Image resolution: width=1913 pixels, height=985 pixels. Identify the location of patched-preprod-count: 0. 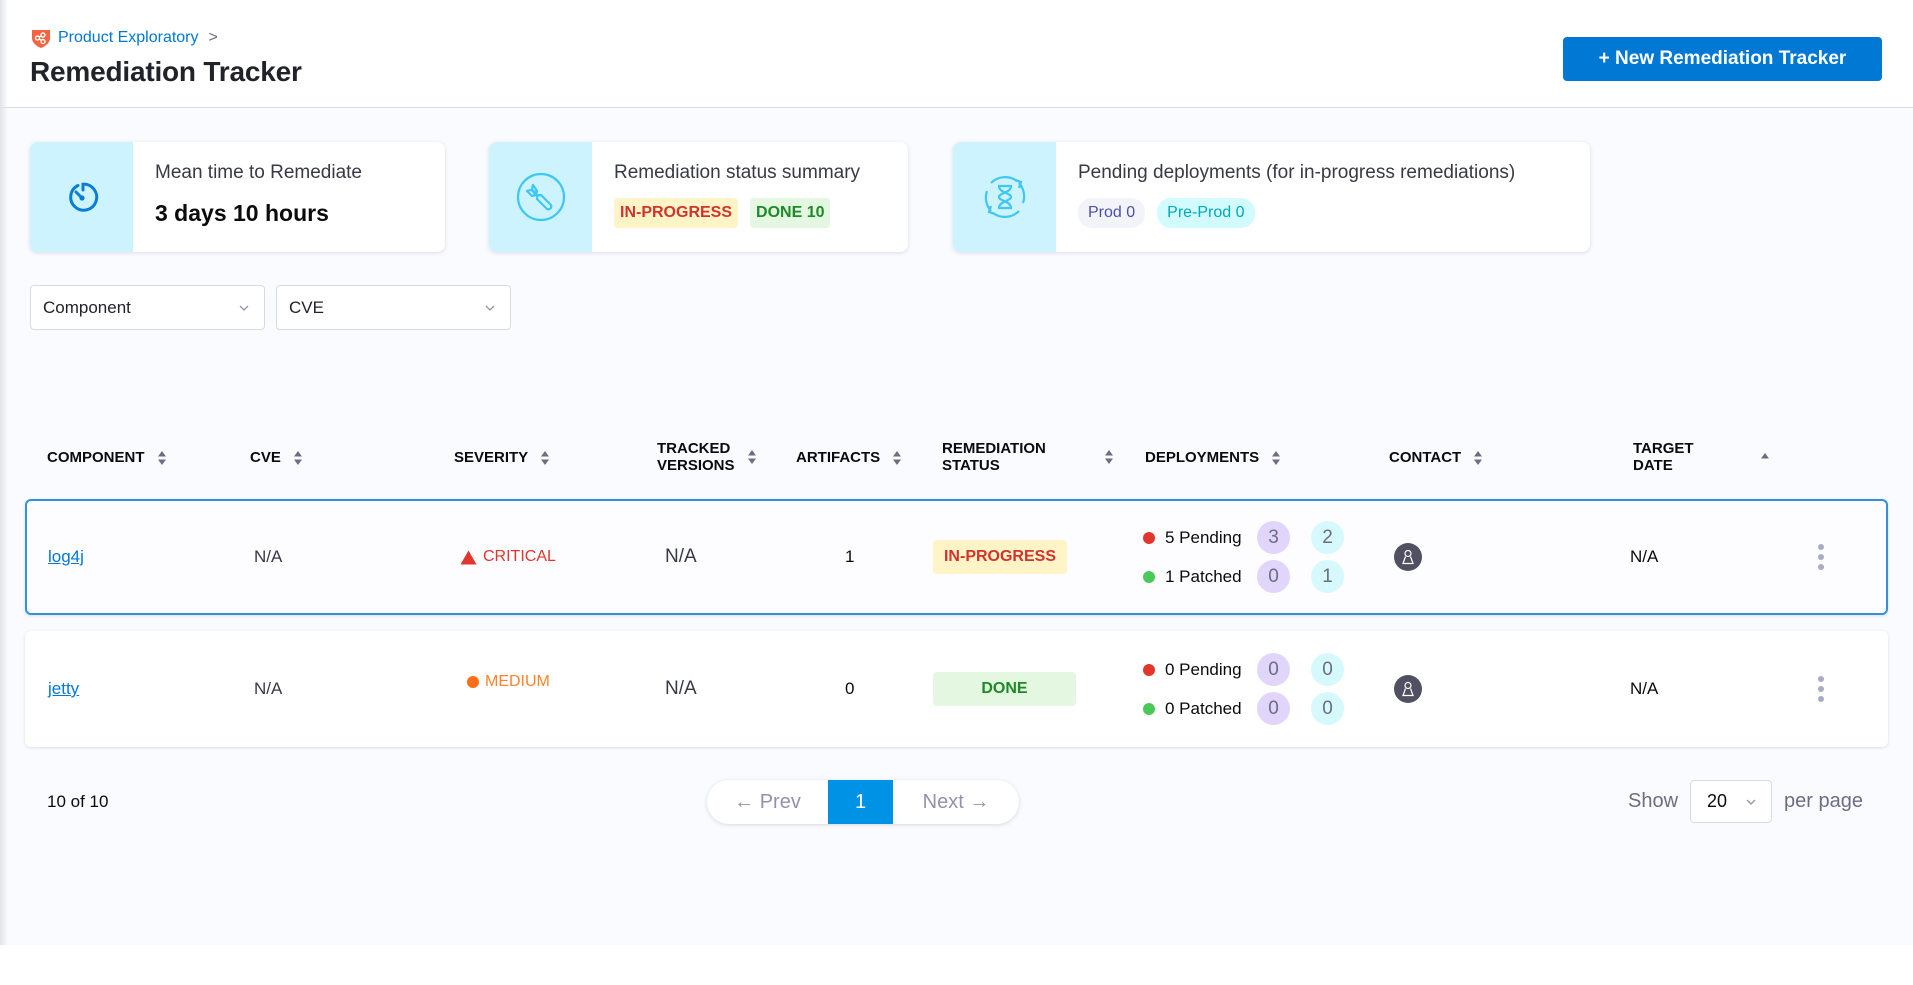
(1327, 708).